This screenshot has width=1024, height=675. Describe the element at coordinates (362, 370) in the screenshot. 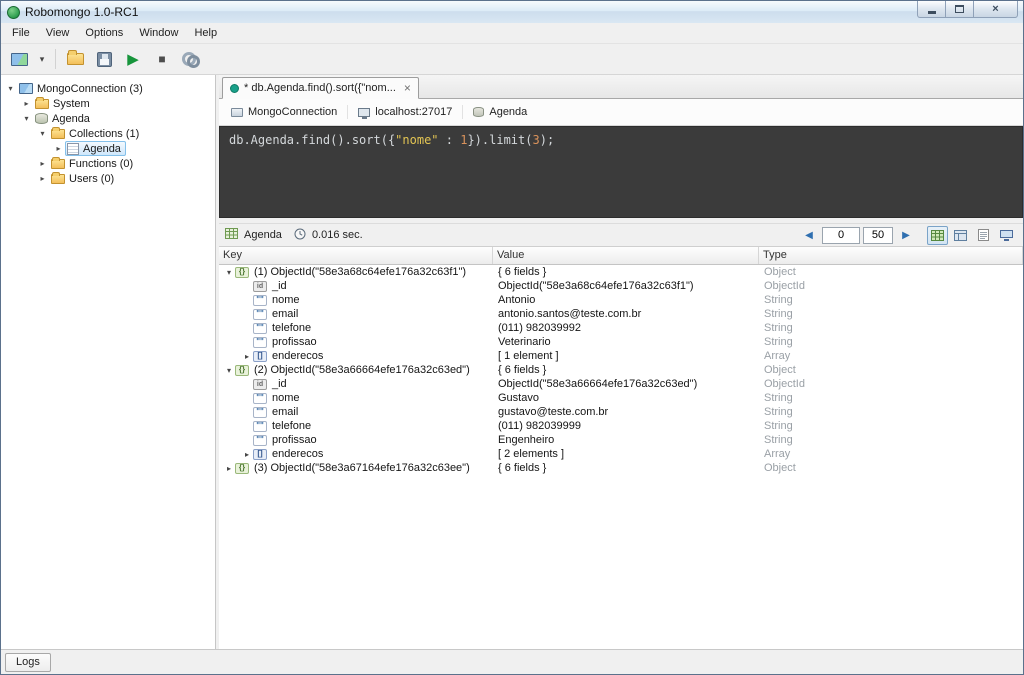

I see `row-key: (2) ObjectId("58e3a66664efe176a32c63ed")` at that location.